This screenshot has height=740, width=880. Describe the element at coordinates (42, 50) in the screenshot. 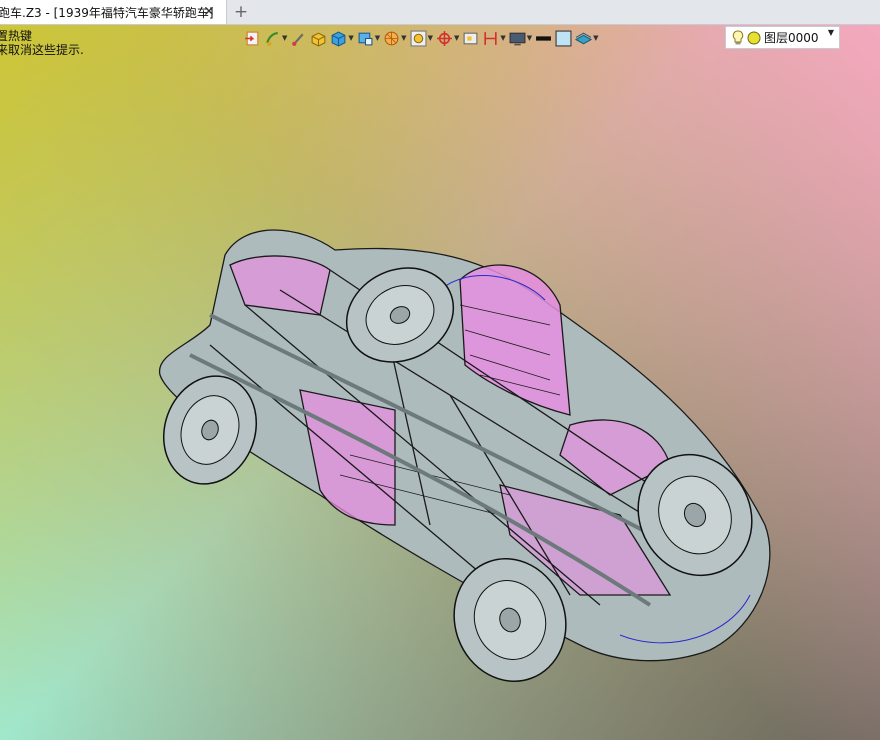

I see `hint-line-2: 来取消这些提示.` at that location.